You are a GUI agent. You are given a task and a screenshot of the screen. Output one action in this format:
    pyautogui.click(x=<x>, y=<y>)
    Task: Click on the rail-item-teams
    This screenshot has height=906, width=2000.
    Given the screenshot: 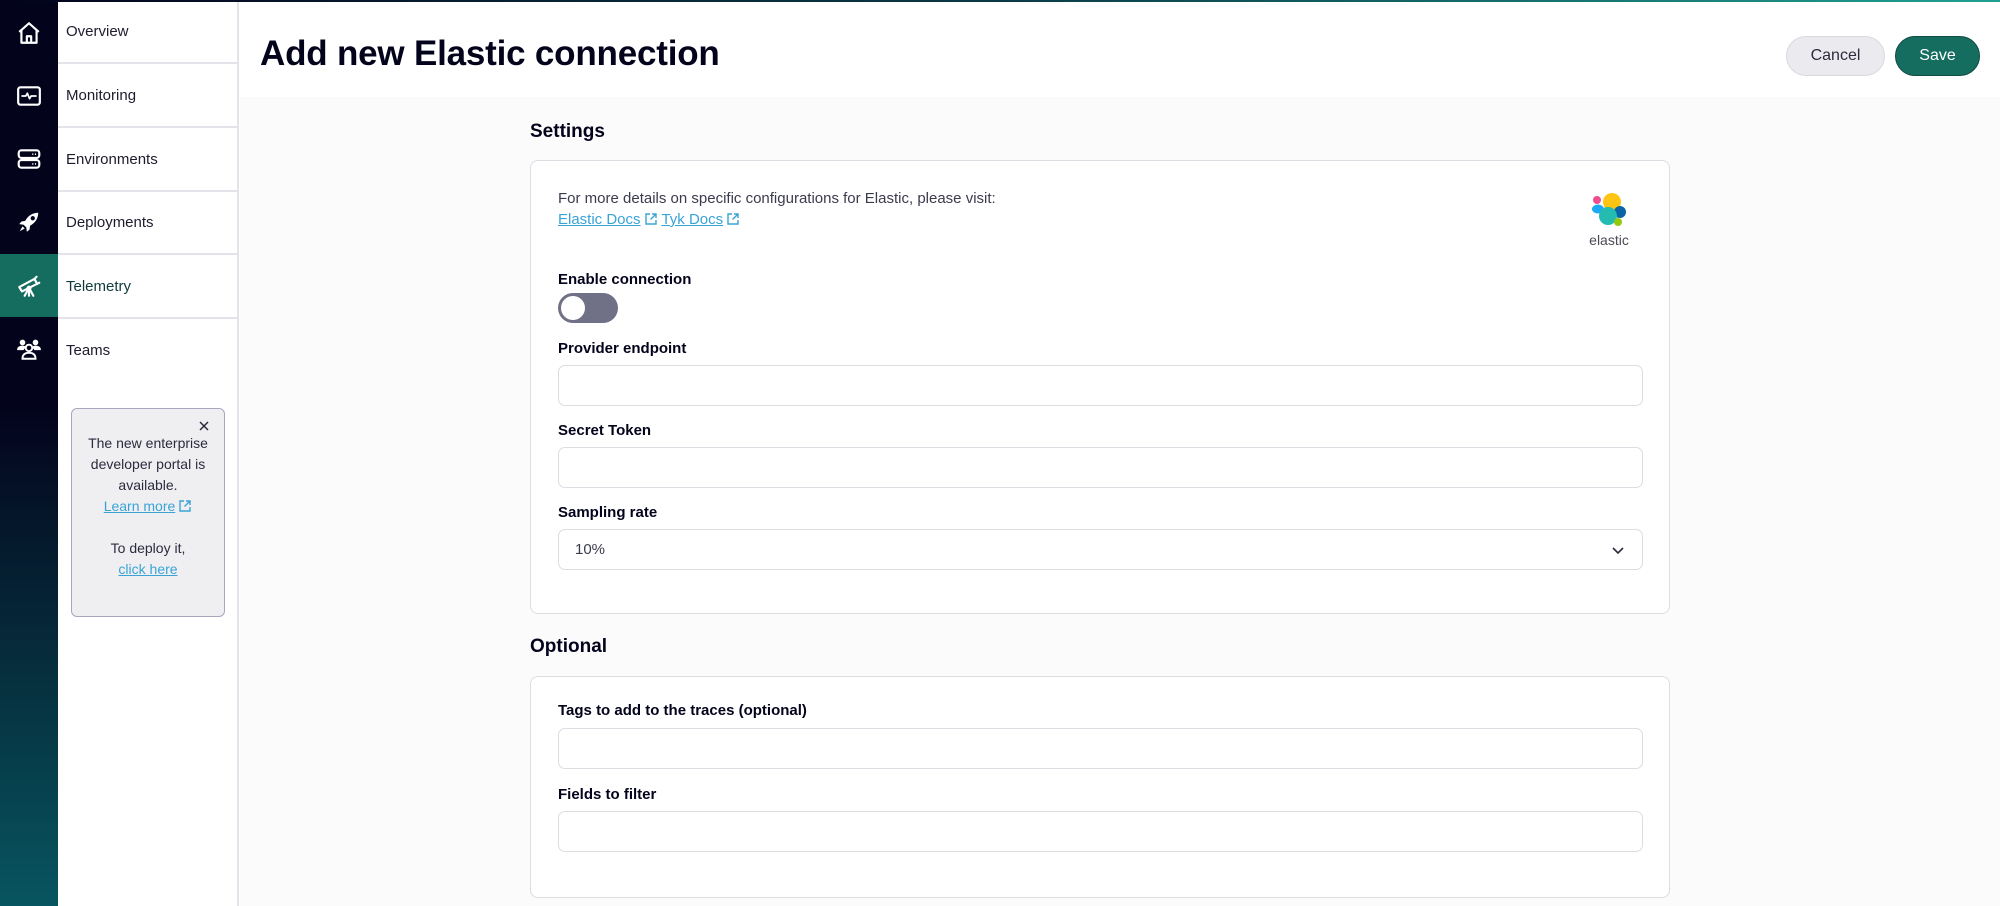 What is the action you would take?
    pyautogui.click(x=29, y=348)
    